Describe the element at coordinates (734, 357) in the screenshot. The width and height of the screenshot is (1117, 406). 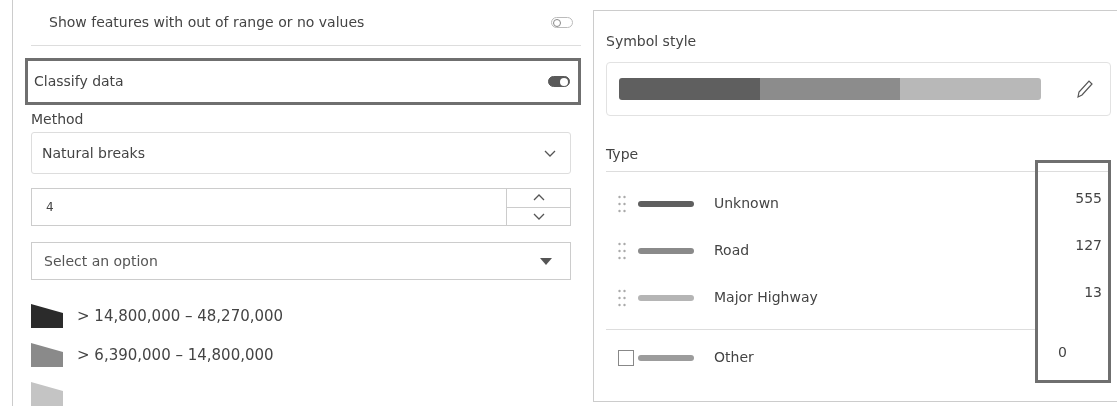
I see `type-label: Other` at that location.